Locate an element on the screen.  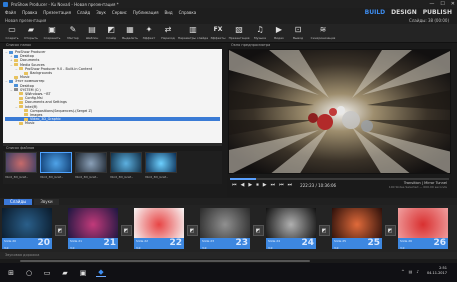
toolbar-button-7: ✦ Эффект is located at coordinates (149, 33).